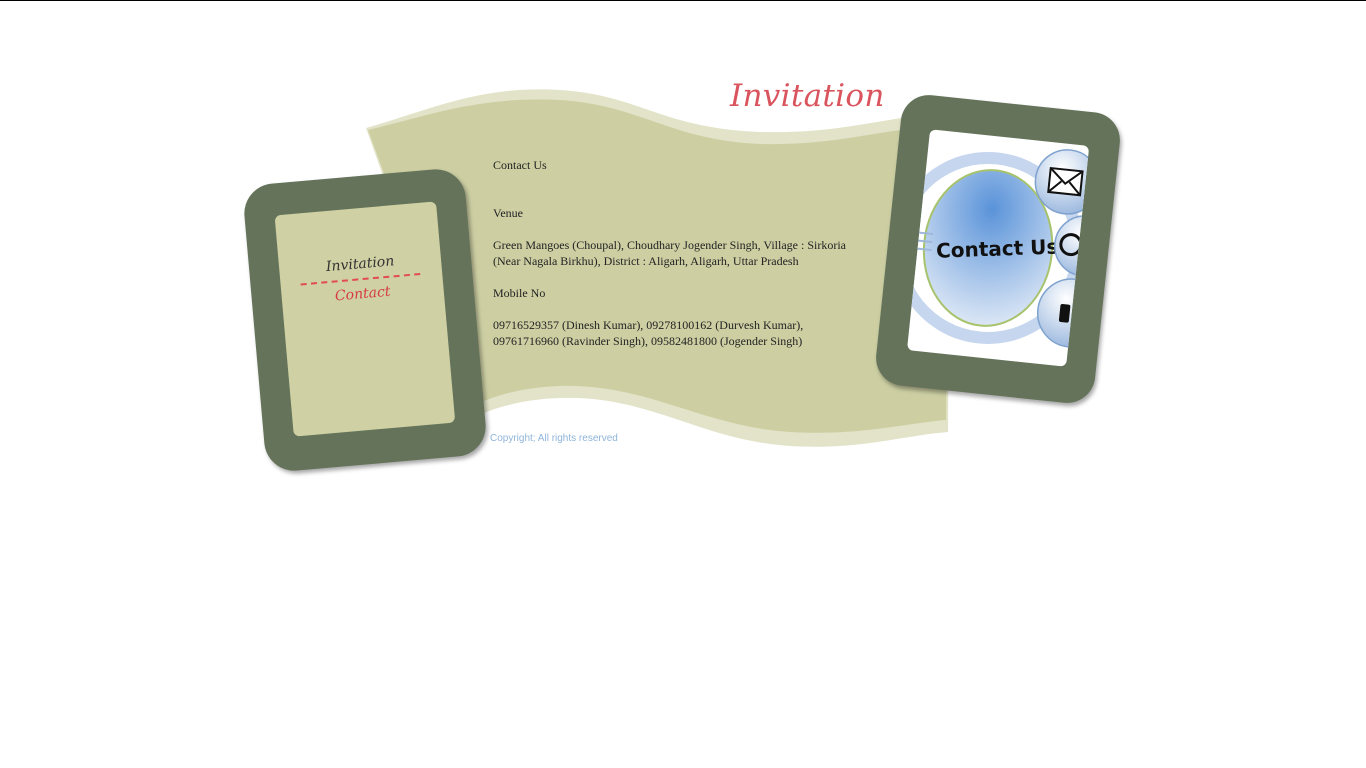  What do you see at coordinates (554, 438) in the screenshot?
I see `copyright-text: Copyright; All rights reserved` at bounding box center [554, 438].